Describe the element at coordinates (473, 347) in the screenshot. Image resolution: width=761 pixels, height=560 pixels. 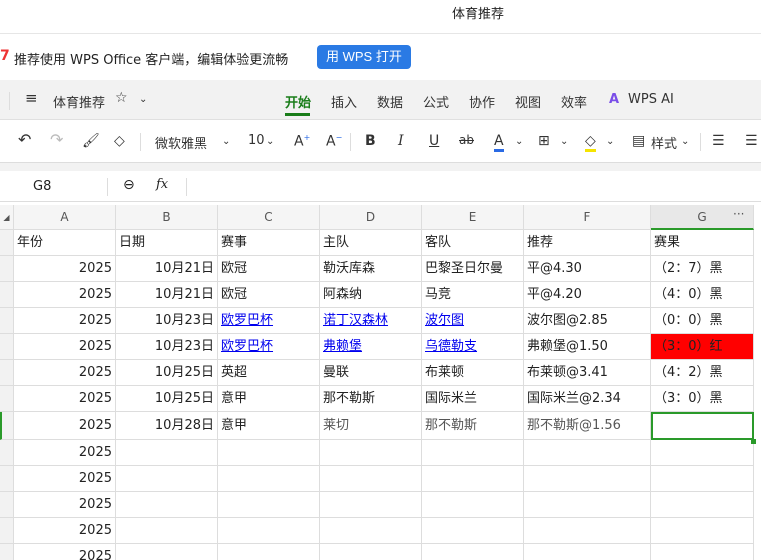
I see `table-cell: 乌德勒支` at that location.